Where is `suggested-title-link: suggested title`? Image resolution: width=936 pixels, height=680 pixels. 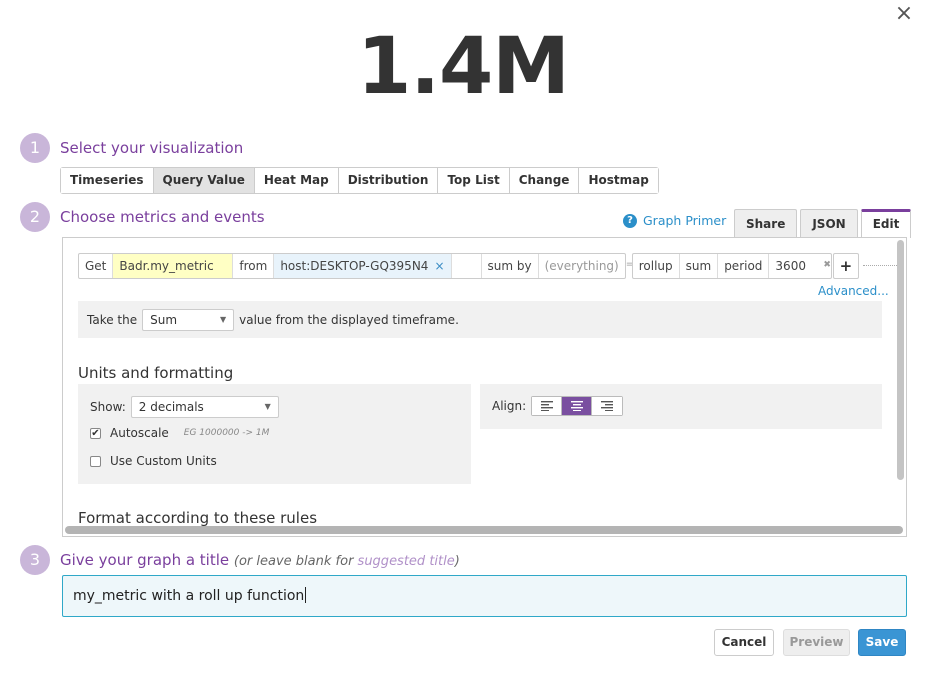 suggested-title-link: suggested title is located at coordinates (406, 561).